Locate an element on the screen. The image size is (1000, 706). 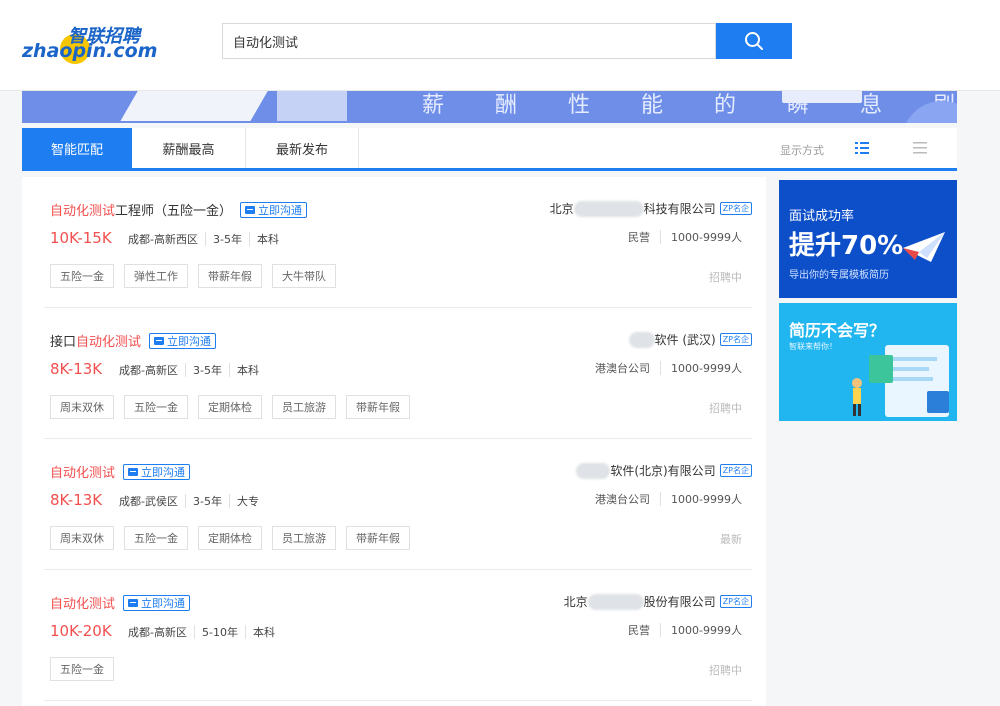
company-suffix: 软件(北京)有限公司 is located at coordinates (663, 471).